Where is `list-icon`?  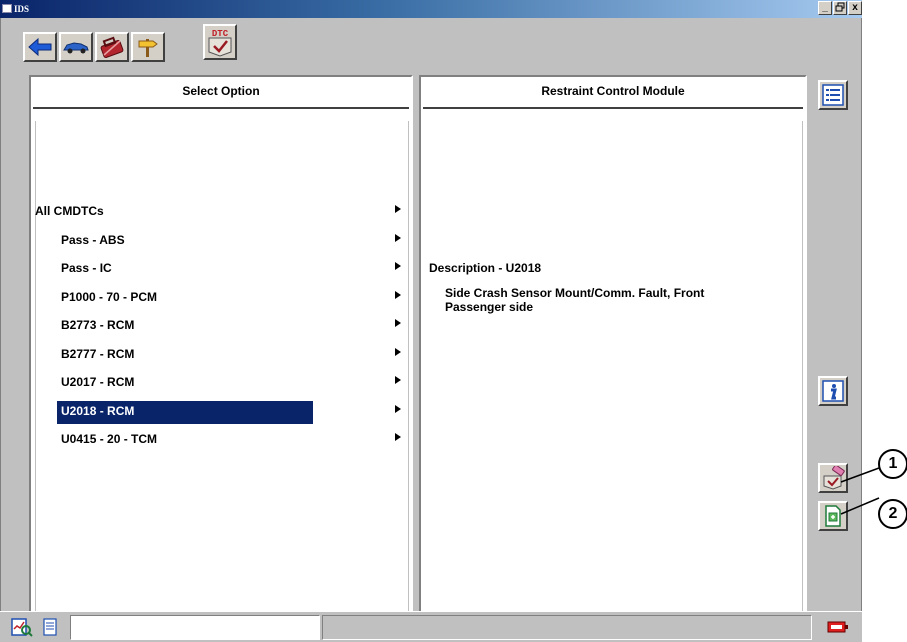
list-icon is located at coordinates (833, 95).